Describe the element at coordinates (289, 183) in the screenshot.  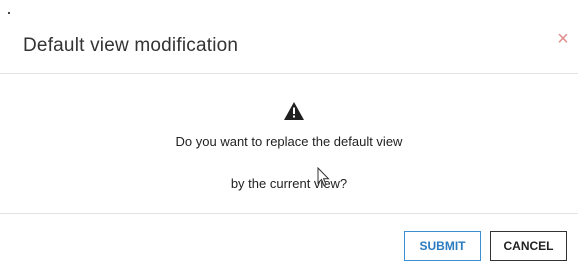
I see `confirmation-message-line-2: by the current view?` at that location.